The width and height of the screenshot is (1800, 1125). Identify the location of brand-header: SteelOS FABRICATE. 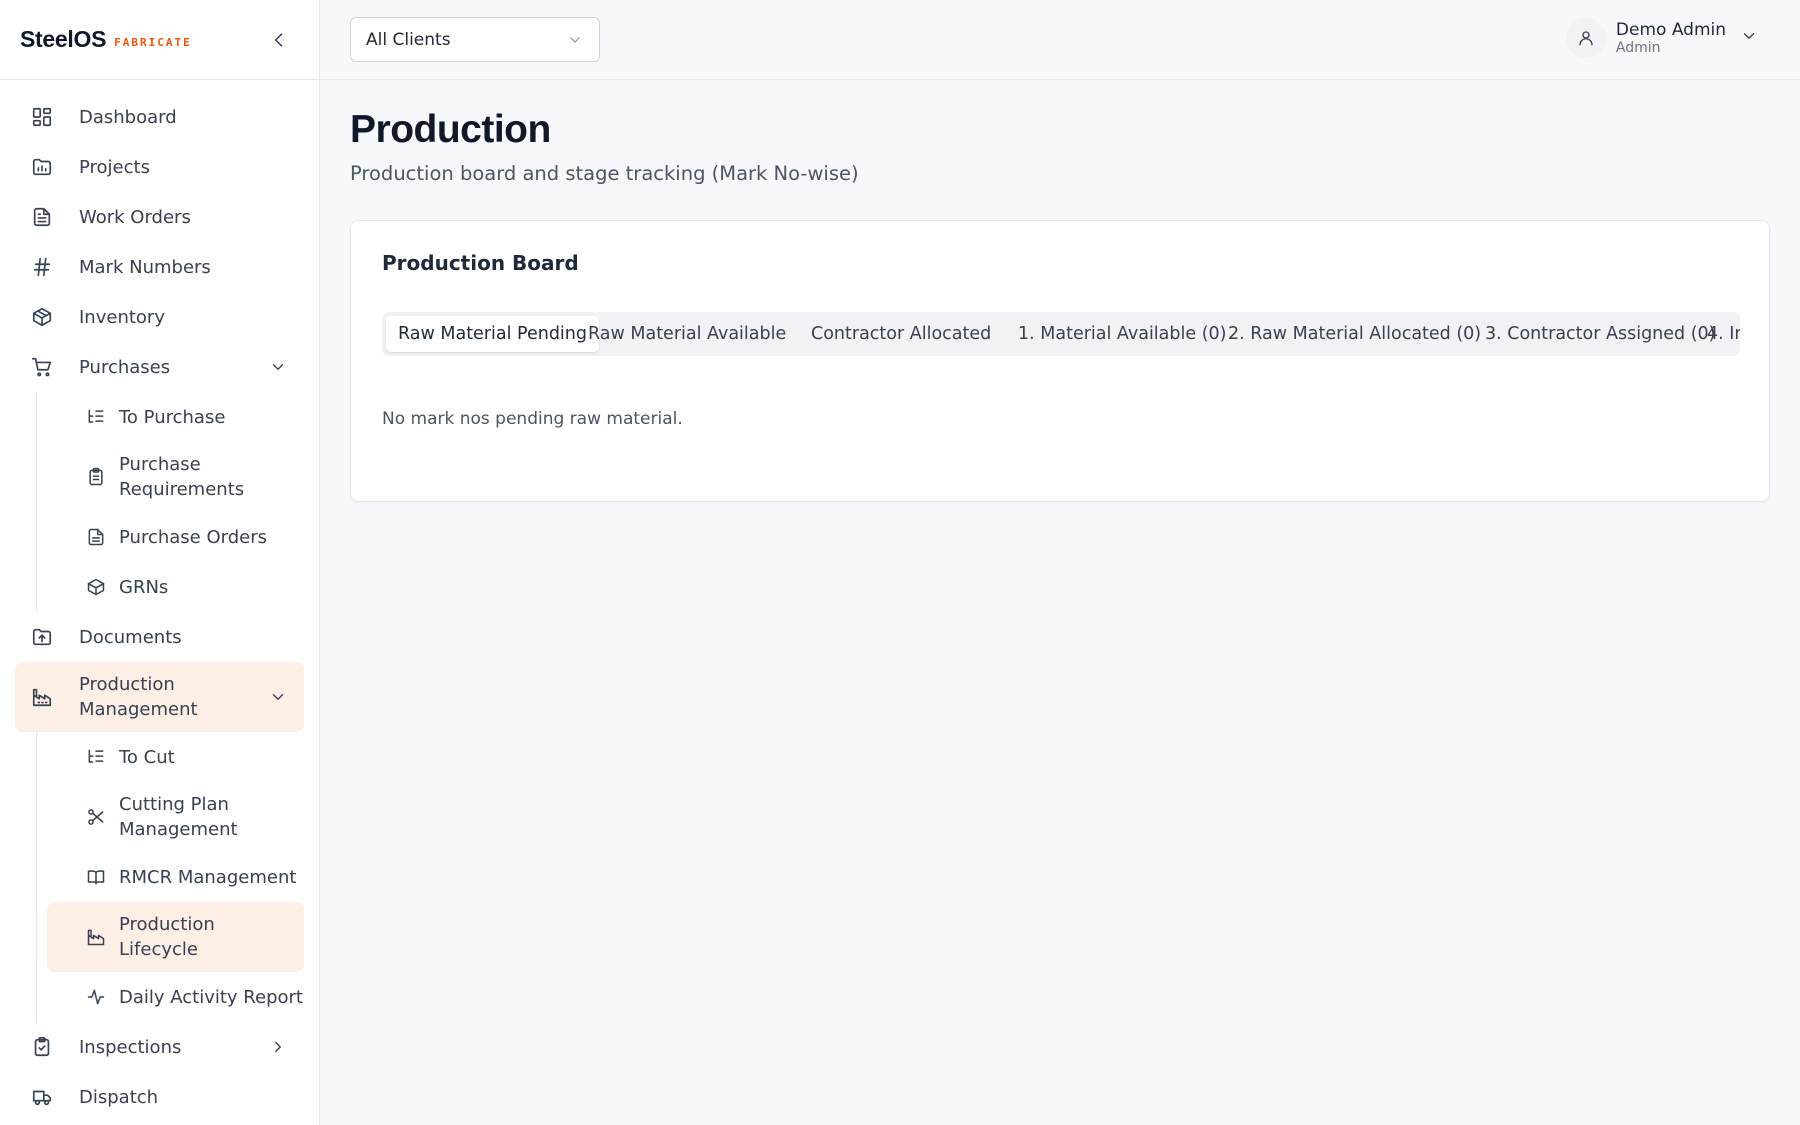
(159, 40).